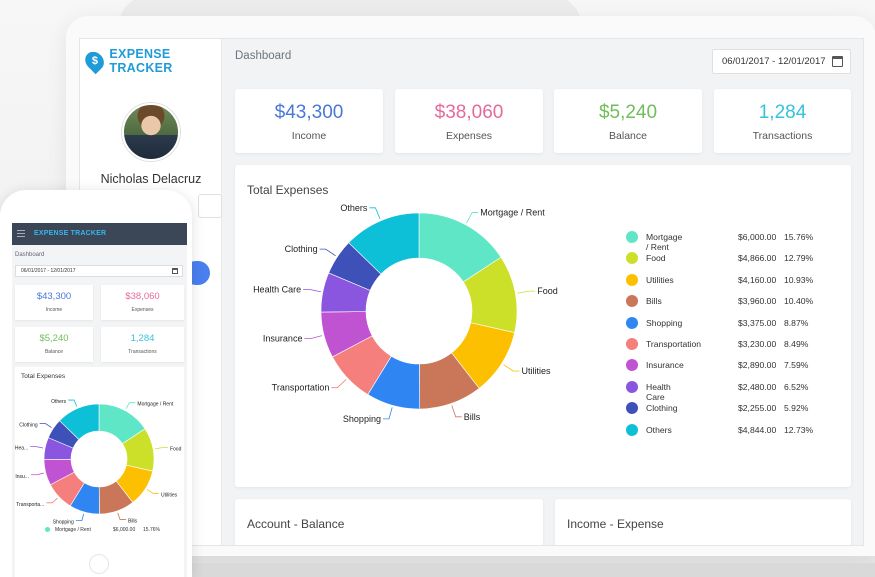 The height and width of the screenshot is (577, 875). I want to click on stat-value: $43,300, so click(309, 112).